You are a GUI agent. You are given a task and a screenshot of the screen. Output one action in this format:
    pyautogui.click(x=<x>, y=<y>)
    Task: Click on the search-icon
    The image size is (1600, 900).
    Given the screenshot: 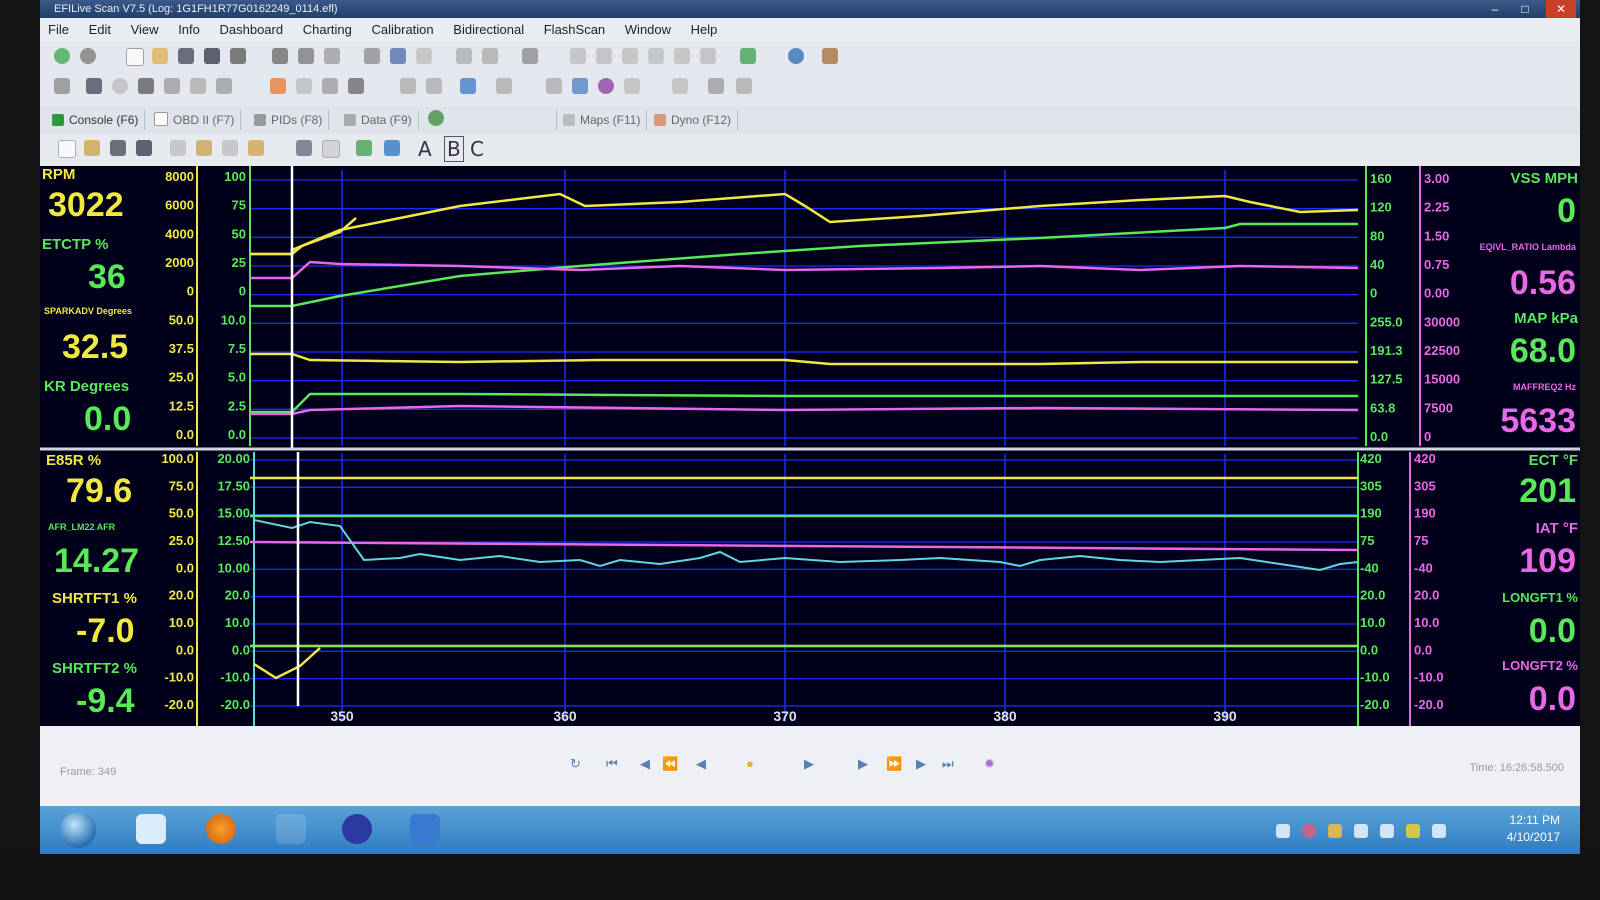 What is the action you would take?
    pyautogui.click(x=332, y=56)
    